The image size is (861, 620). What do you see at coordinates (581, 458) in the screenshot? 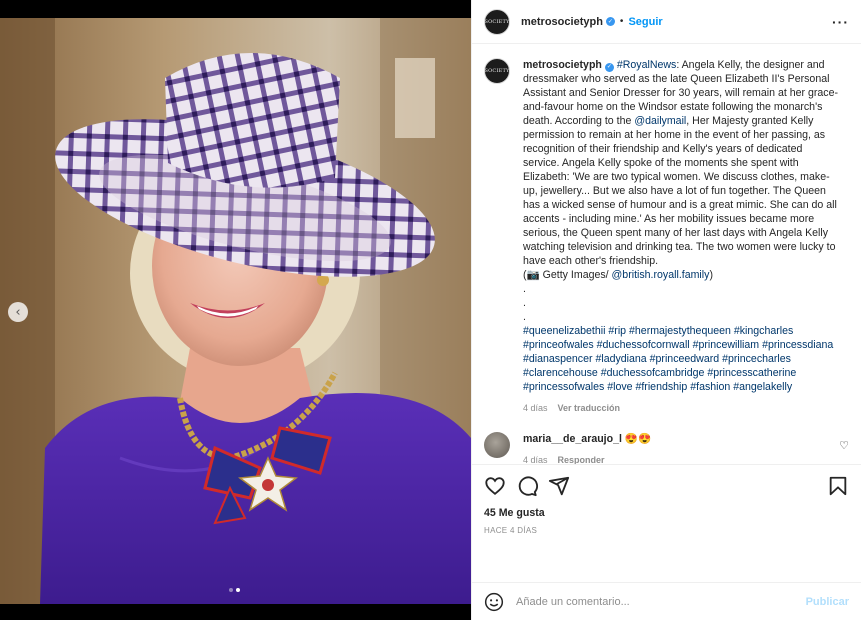
I see `reply-button: Responder` at bounding box center [581, 458].